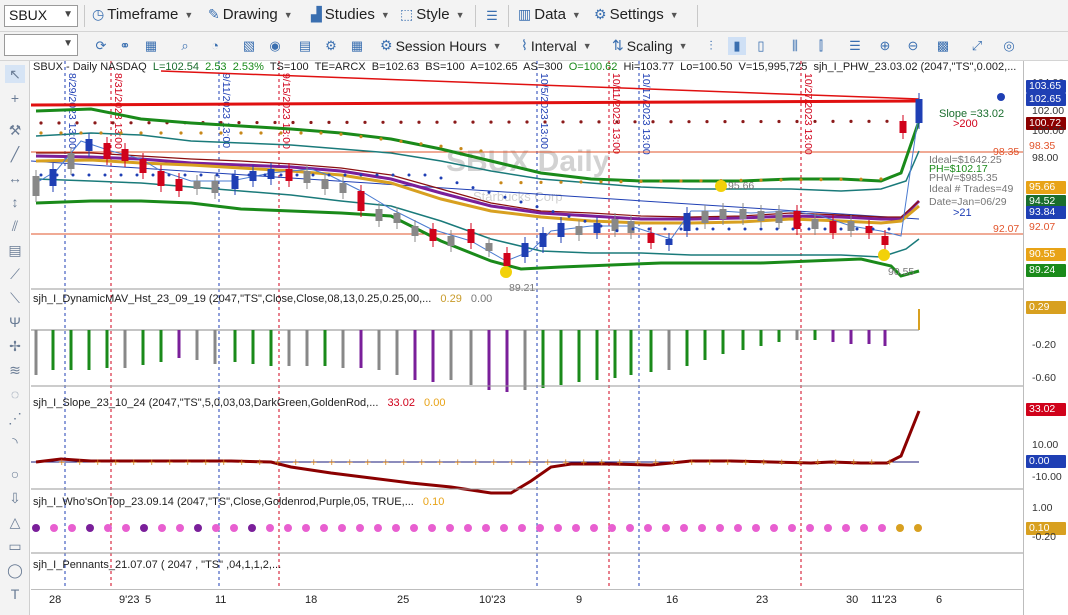 The width and height of the screenshot is (1068, 615). Describe the element at coordinates (1001, 97) in the screenshot. I see `blue-marker` at that location.